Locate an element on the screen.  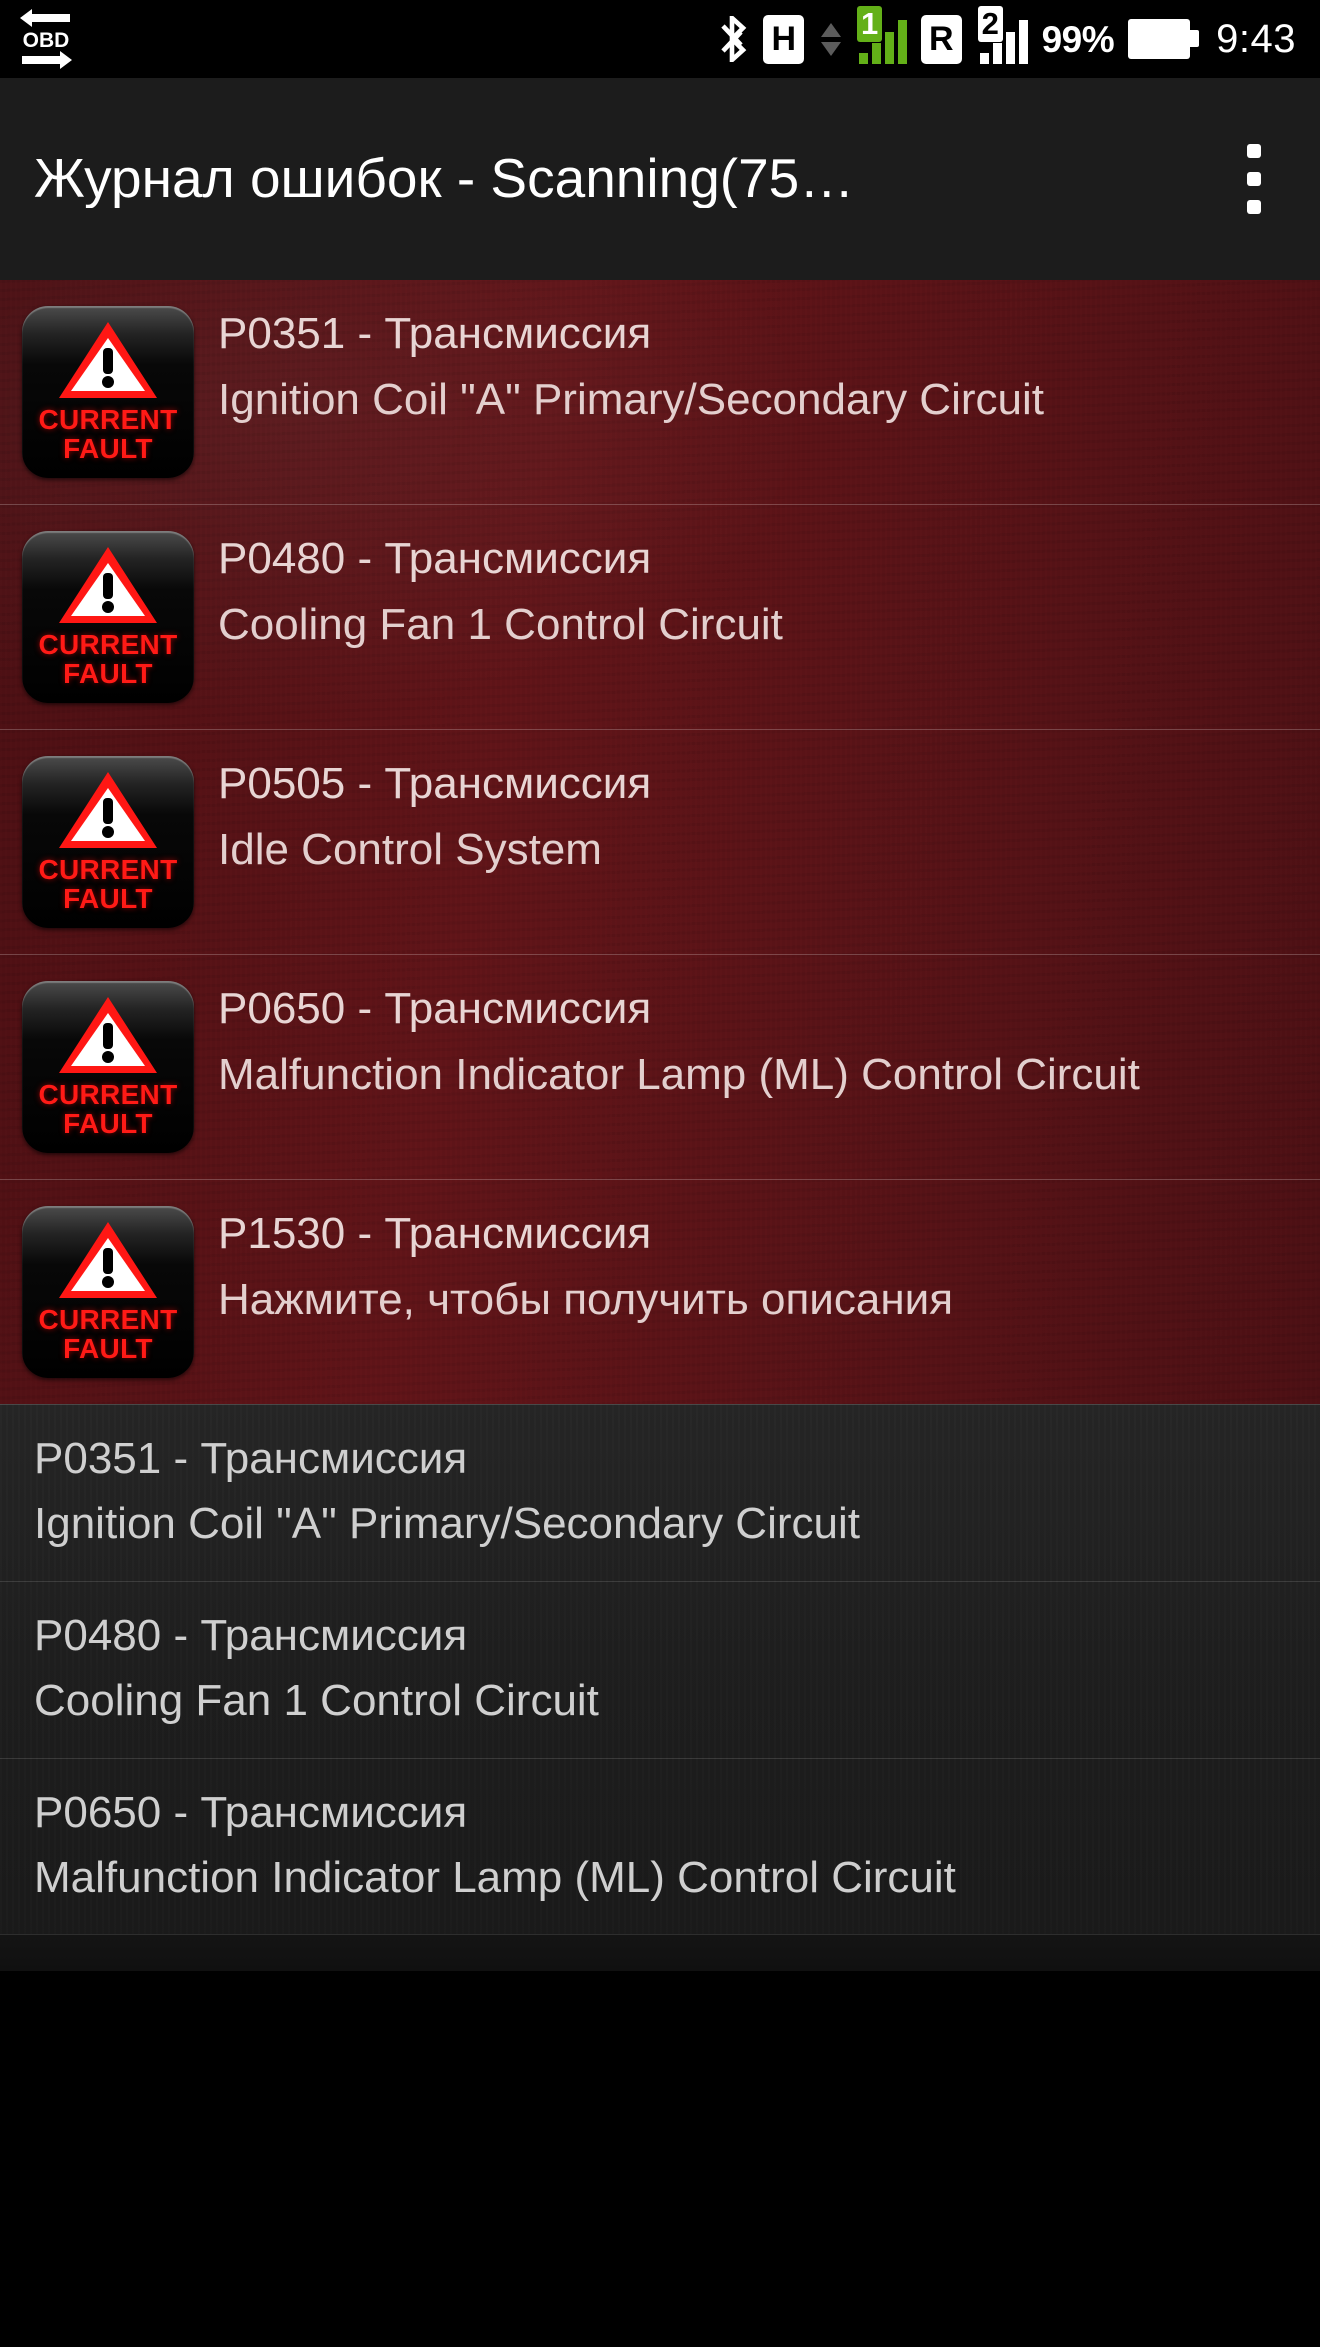
history-fault-code: P0480 - Трансмиссия is located at coordinates (251, 1635).